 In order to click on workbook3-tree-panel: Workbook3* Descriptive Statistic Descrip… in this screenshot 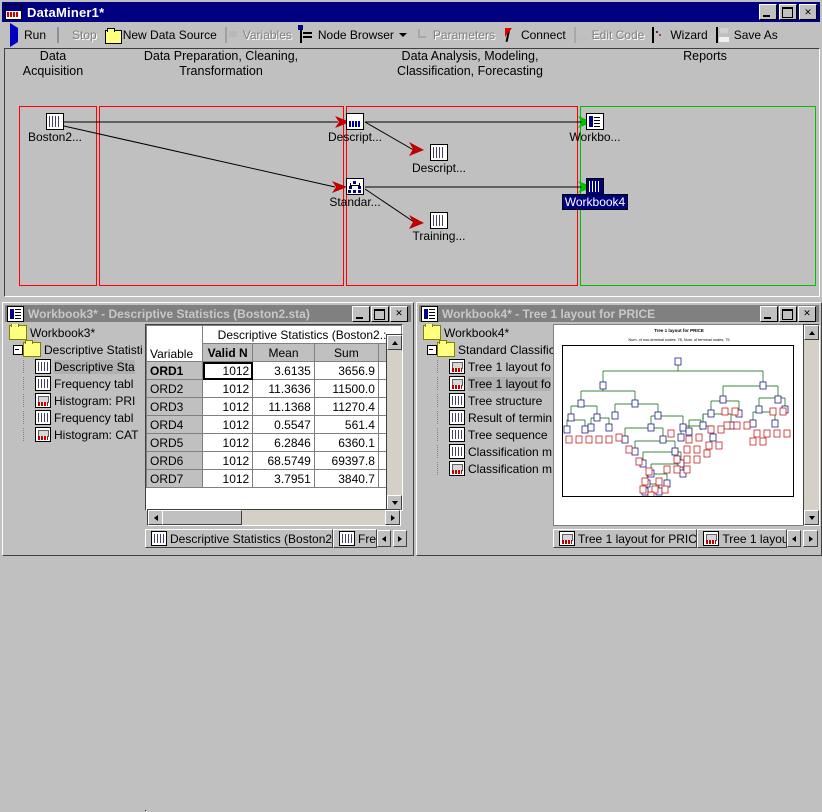, I will do `click(75, 426)`.